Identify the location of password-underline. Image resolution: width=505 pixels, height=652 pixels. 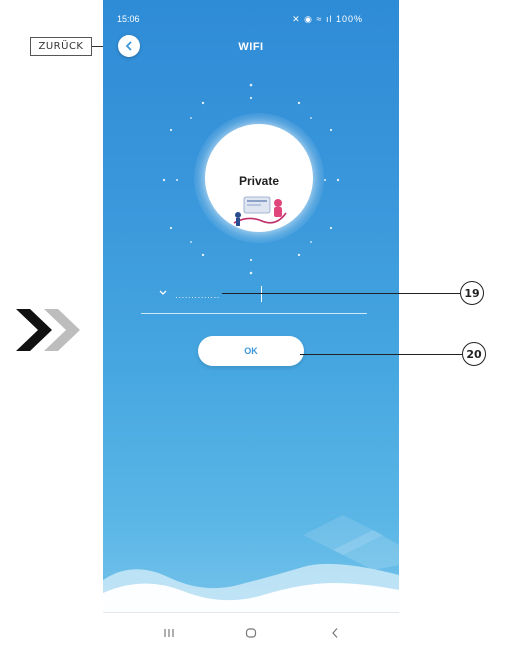
(254, 313).